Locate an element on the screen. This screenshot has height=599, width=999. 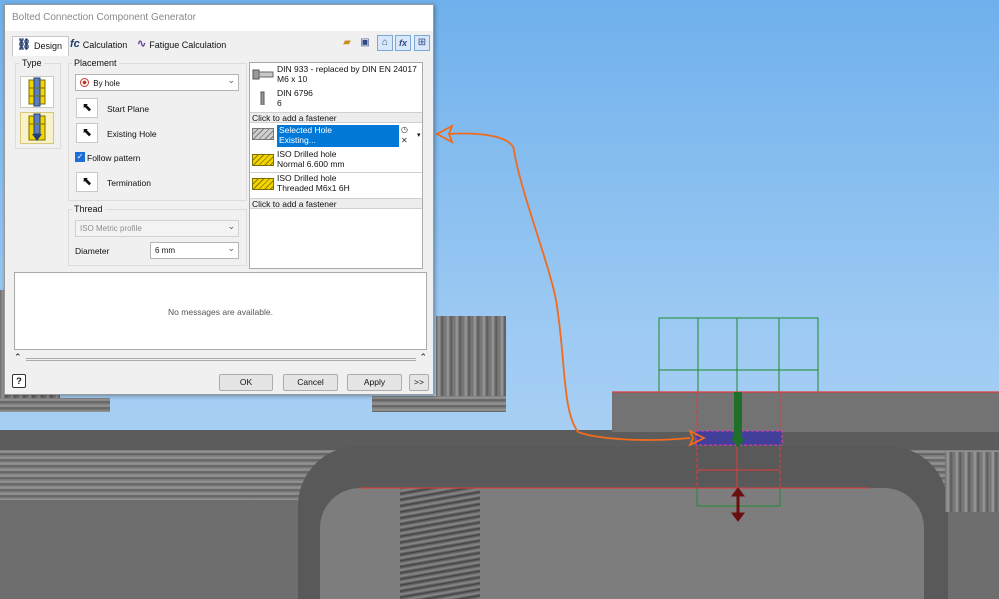
follow-pattern-label: Follow pattern is located at coordinates (114, 158).